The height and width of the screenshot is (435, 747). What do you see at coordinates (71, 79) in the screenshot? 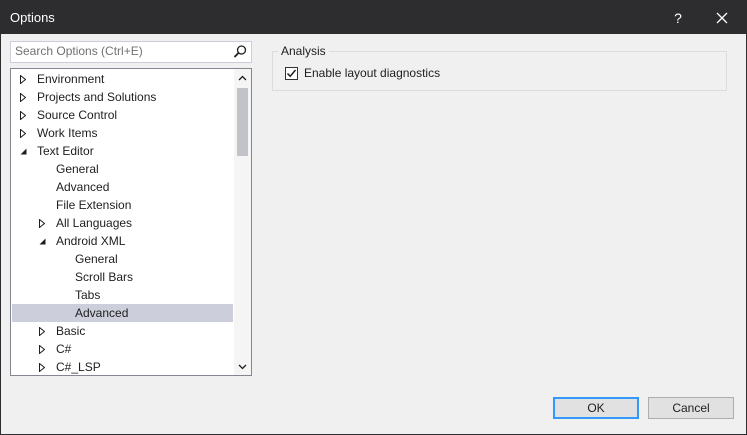
I see `tree-item-label: Environment` at bounding box center [71, 79].